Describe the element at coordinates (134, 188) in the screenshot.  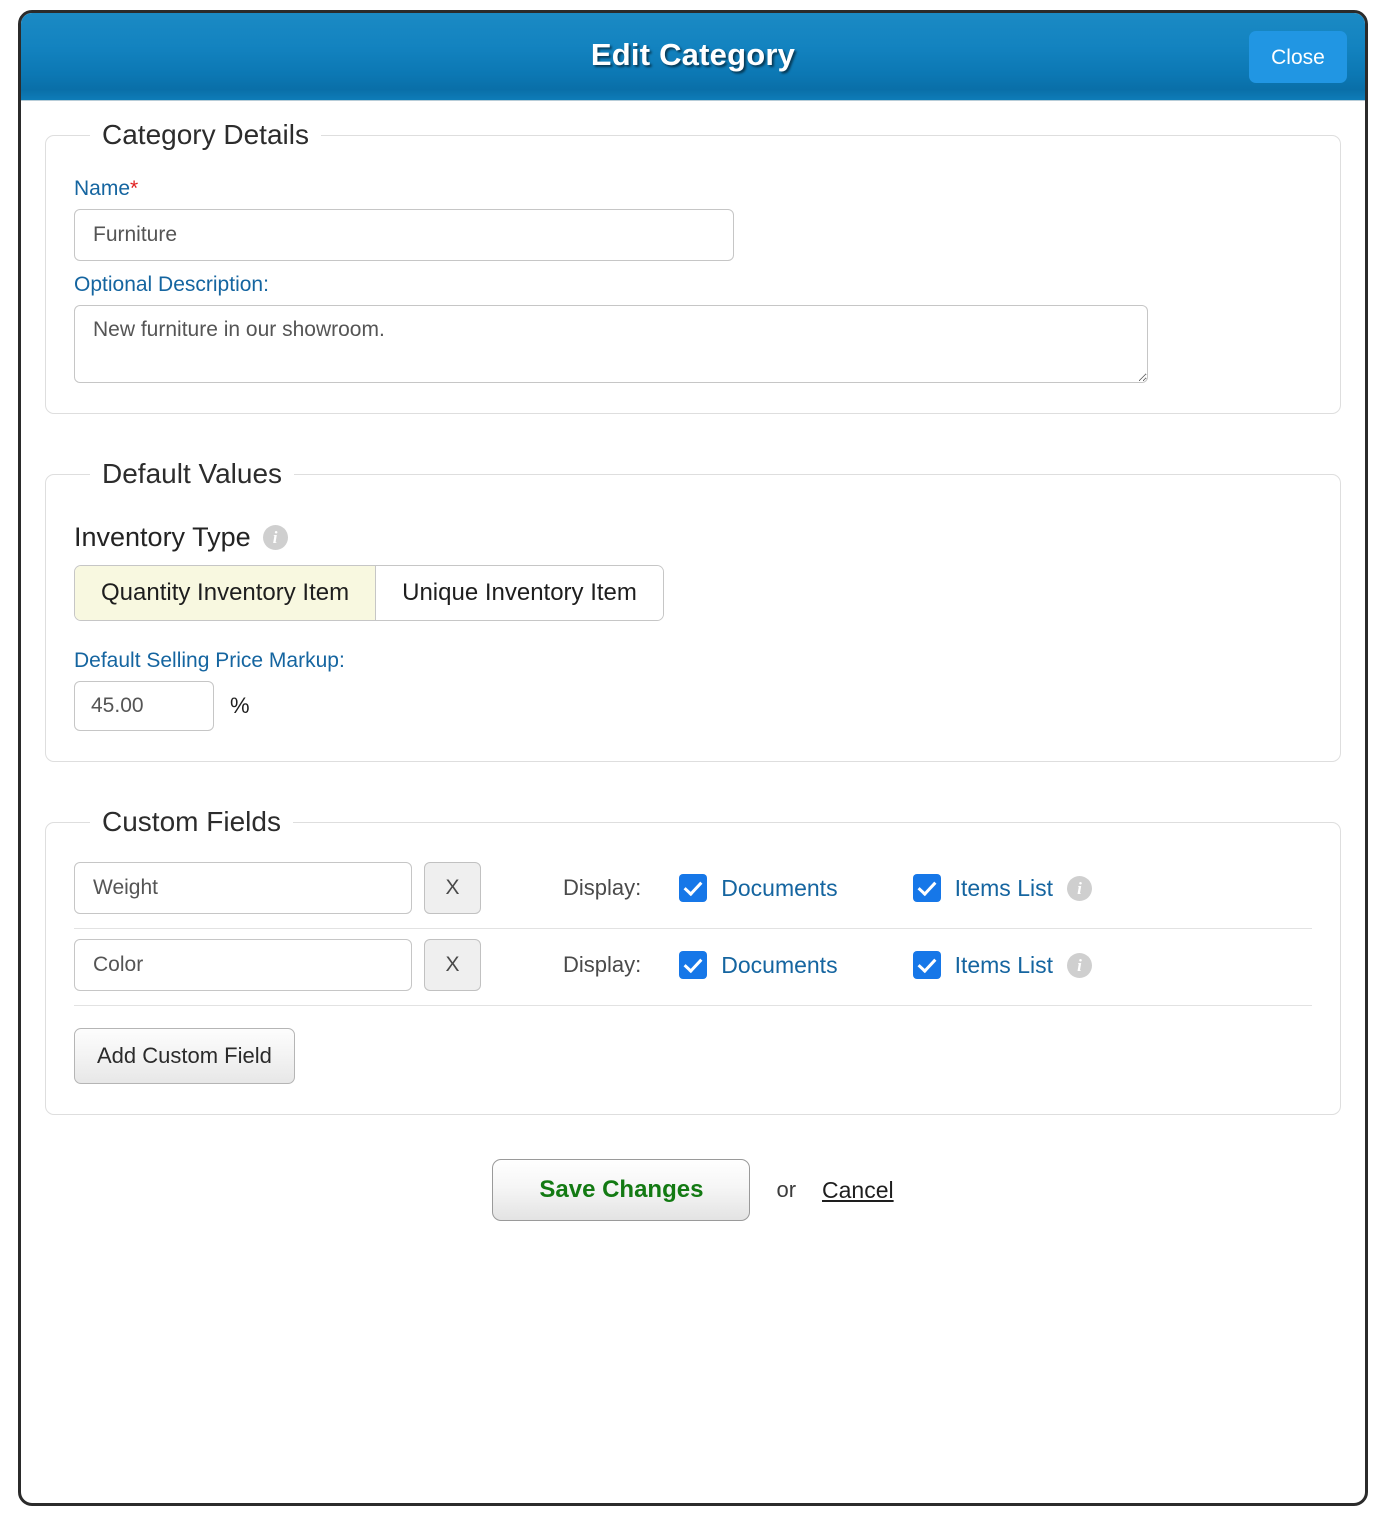
I see `required-asterisk: *` at that location.